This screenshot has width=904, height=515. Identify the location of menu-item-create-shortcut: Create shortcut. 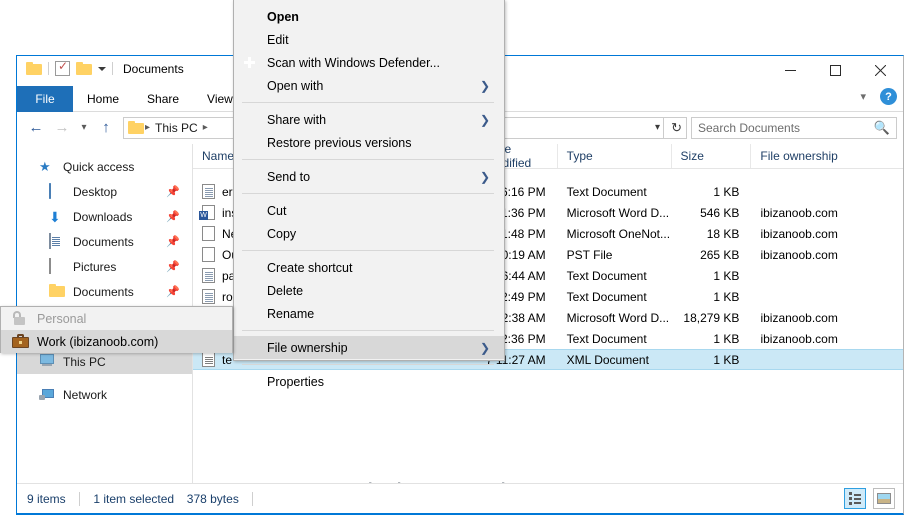
(369, 267).